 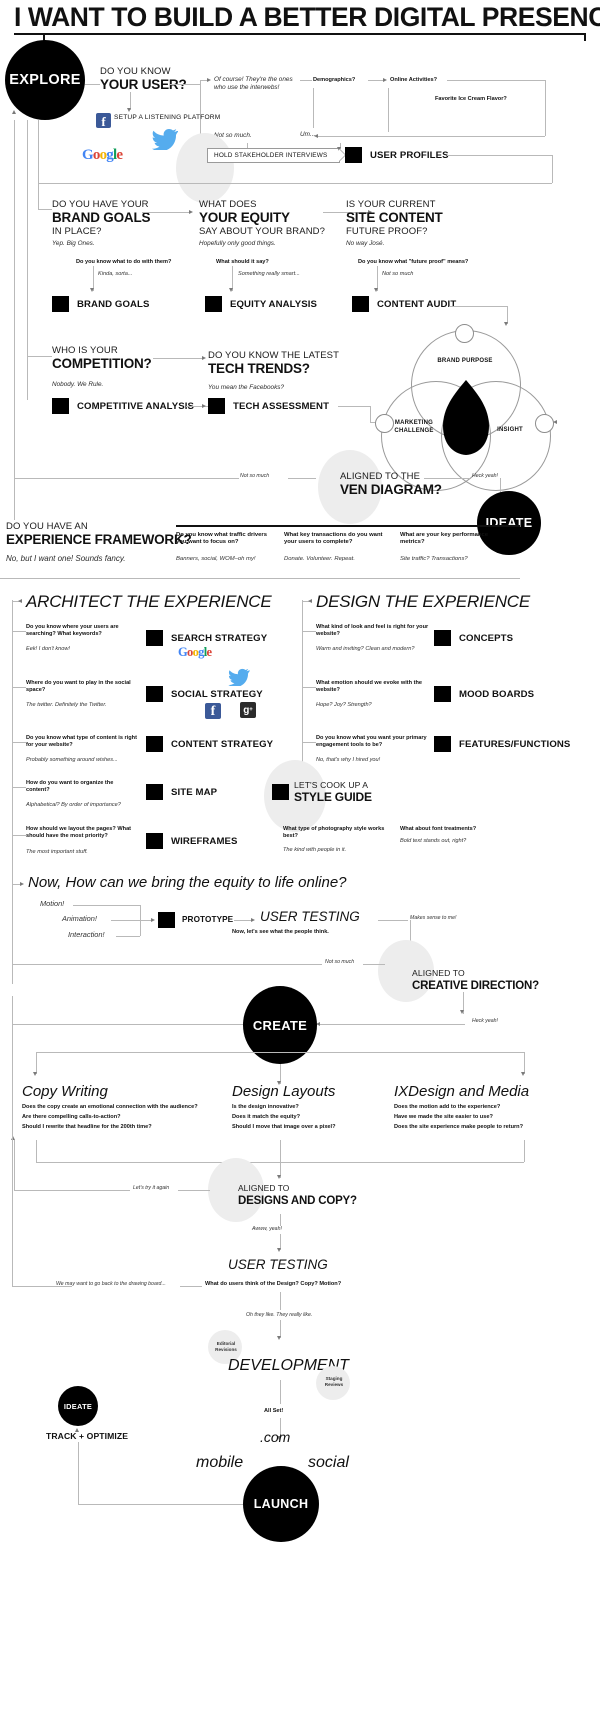 I want to click on phase-explore: EXPLORE, so click(x=45, y=80).